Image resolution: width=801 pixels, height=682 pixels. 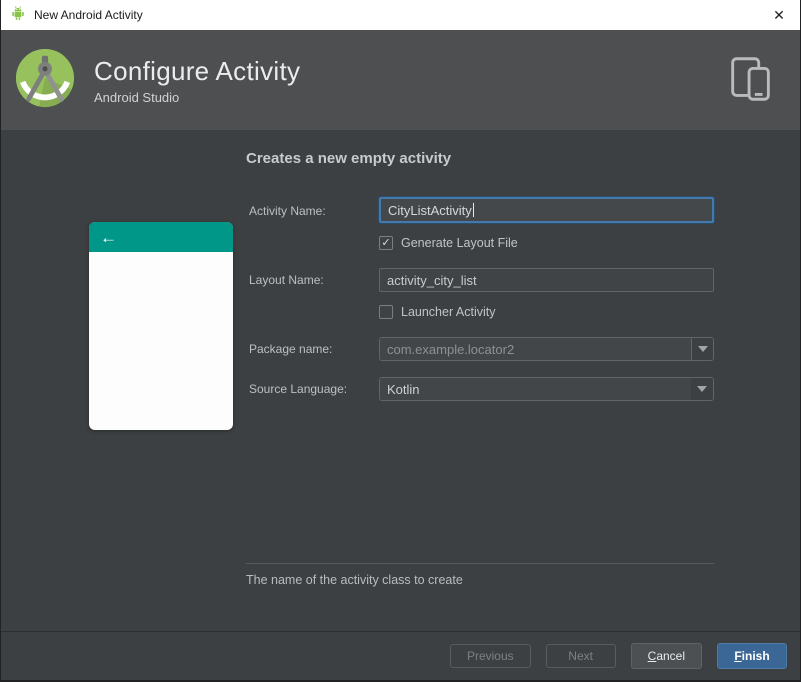 I want to click on source-language-combobox: Kotlin, so click(x=546, y=389).